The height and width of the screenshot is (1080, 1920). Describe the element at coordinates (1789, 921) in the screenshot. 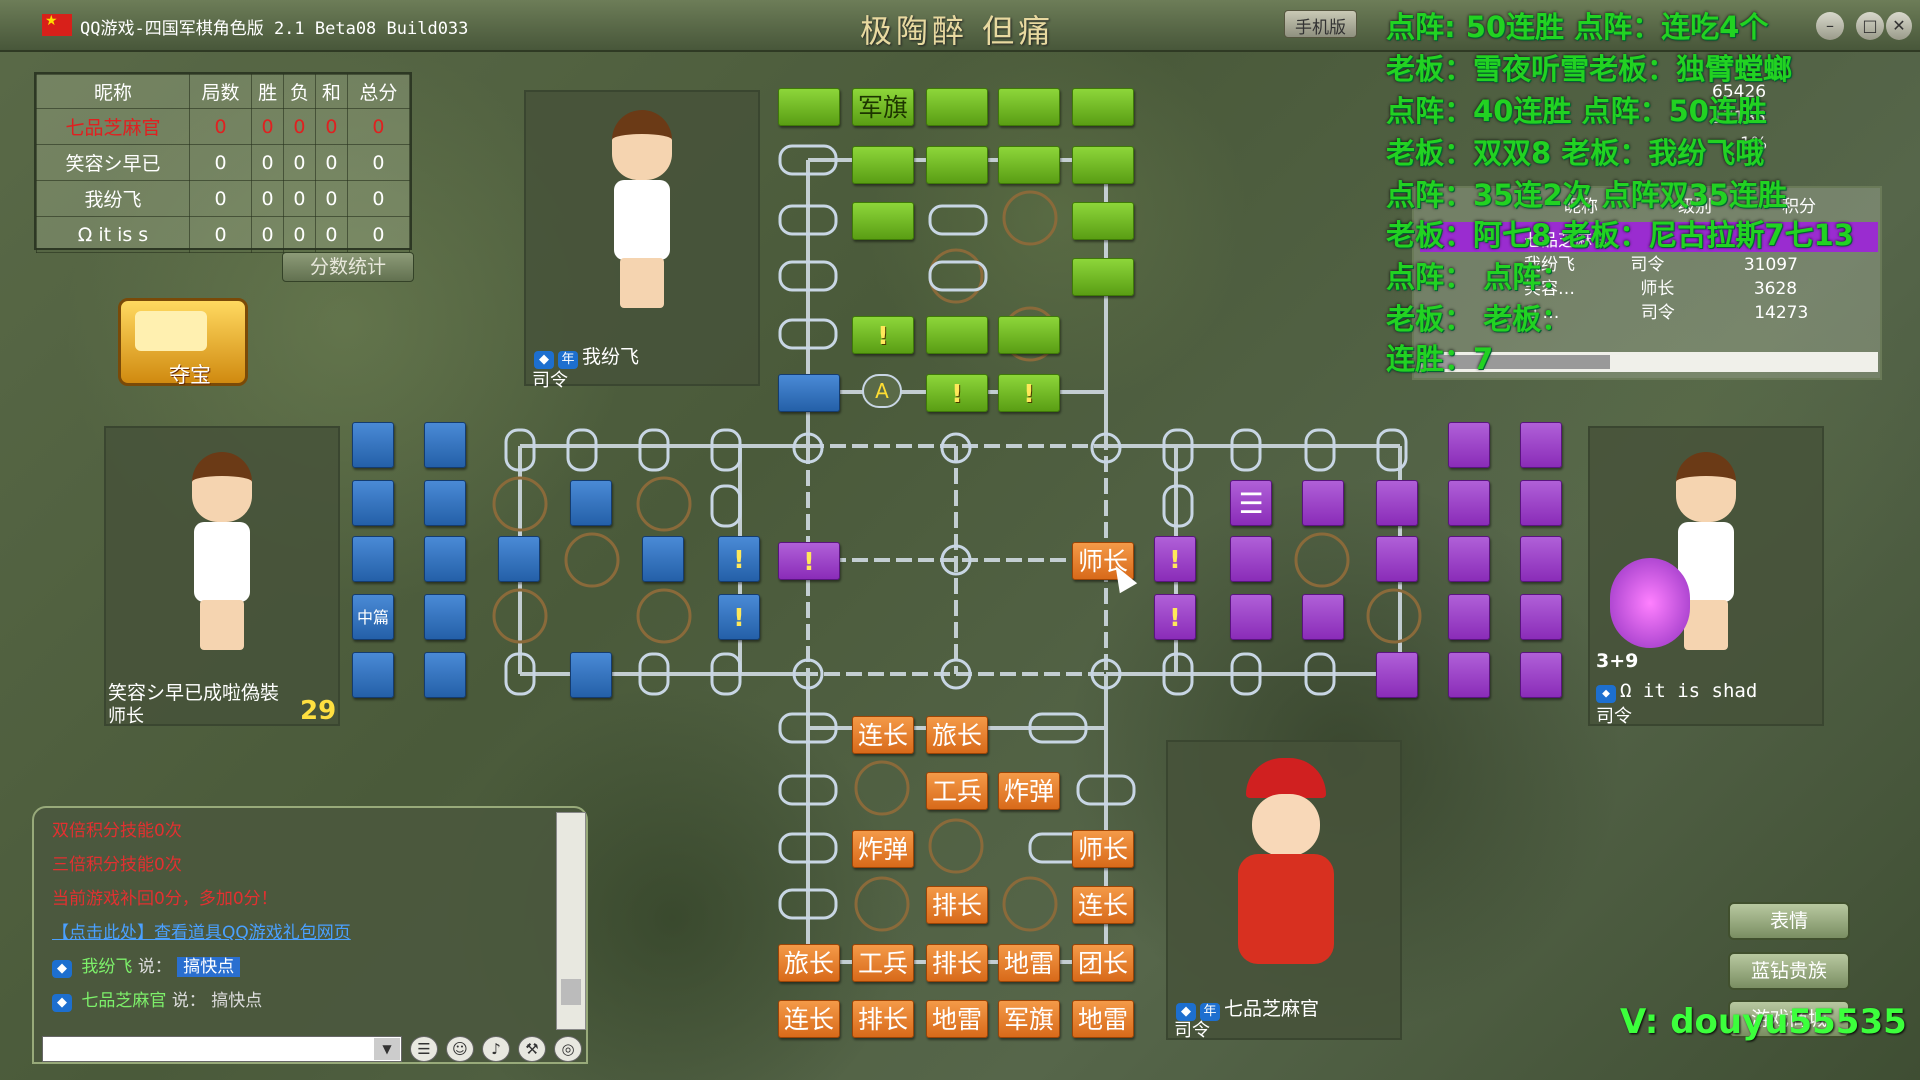

I see `emoji-button: 表情` at that location.